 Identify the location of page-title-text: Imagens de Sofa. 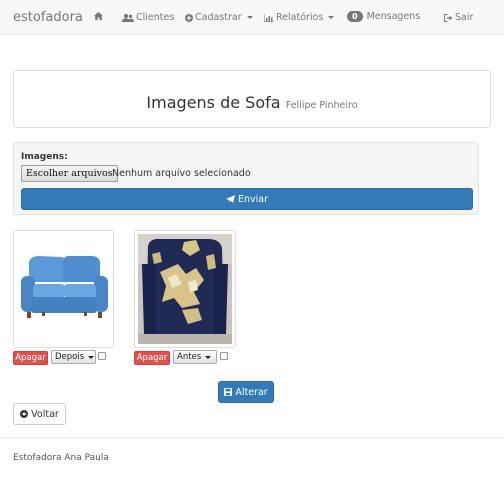
(213, 102).